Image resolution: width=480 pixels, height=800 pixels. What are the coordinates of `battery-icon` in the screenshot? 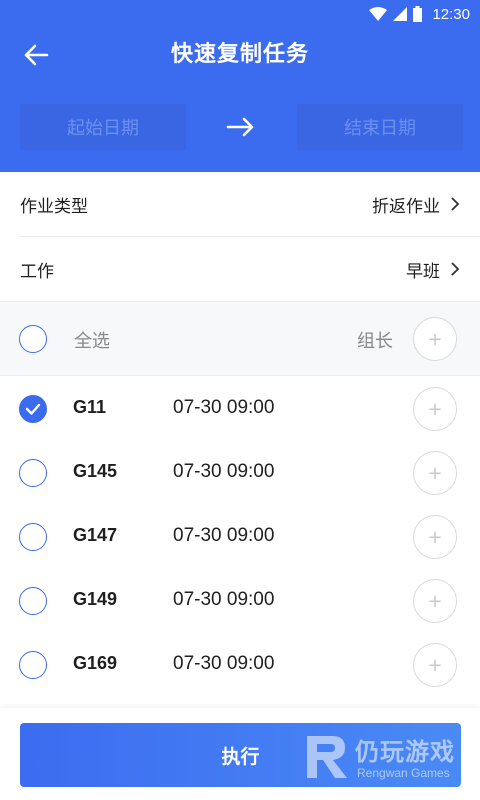 It's located at (418, 14).